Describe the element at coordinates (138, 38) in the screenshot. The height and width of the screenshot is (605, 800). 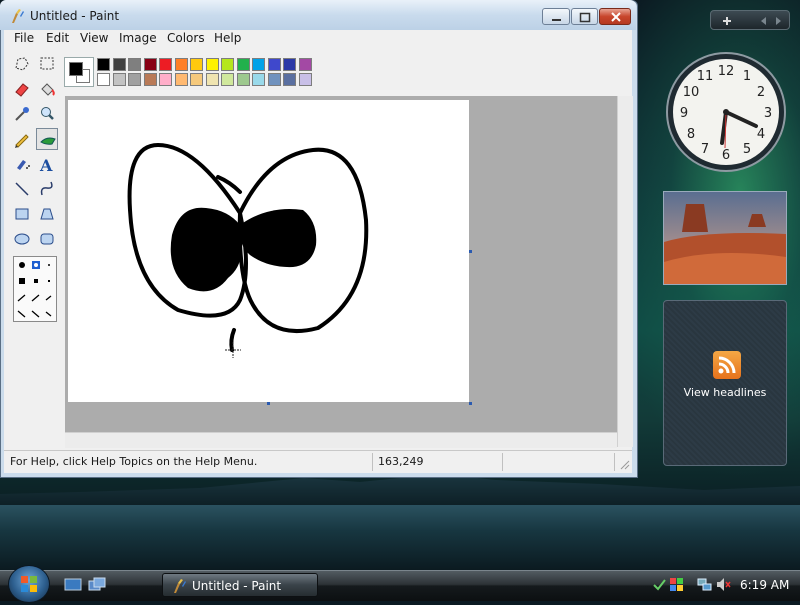
I see `menu-image: Image` at that location.